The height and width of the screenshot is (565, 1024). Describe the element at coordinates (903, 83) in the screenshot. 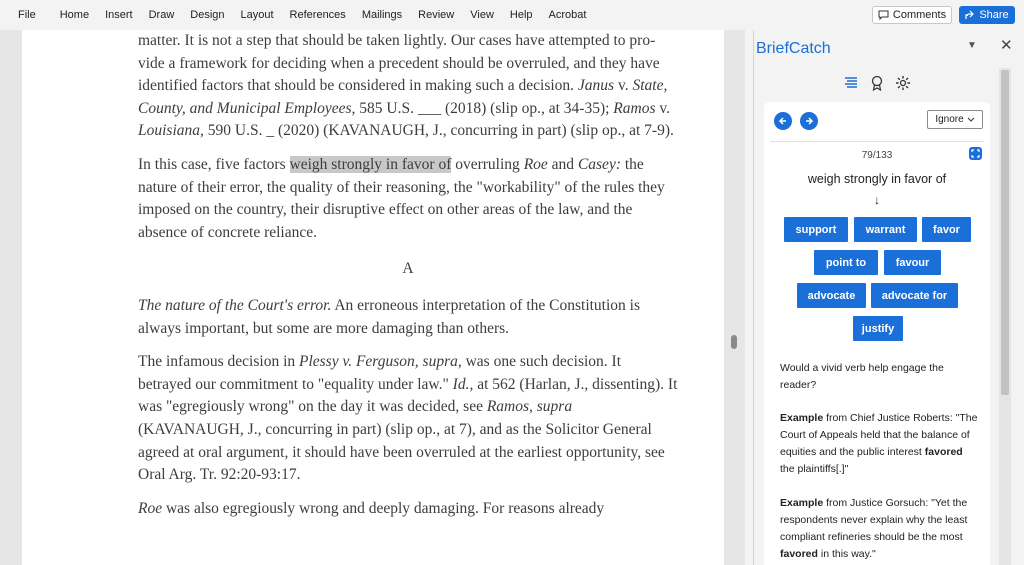

I see `gear-icon` at that location.